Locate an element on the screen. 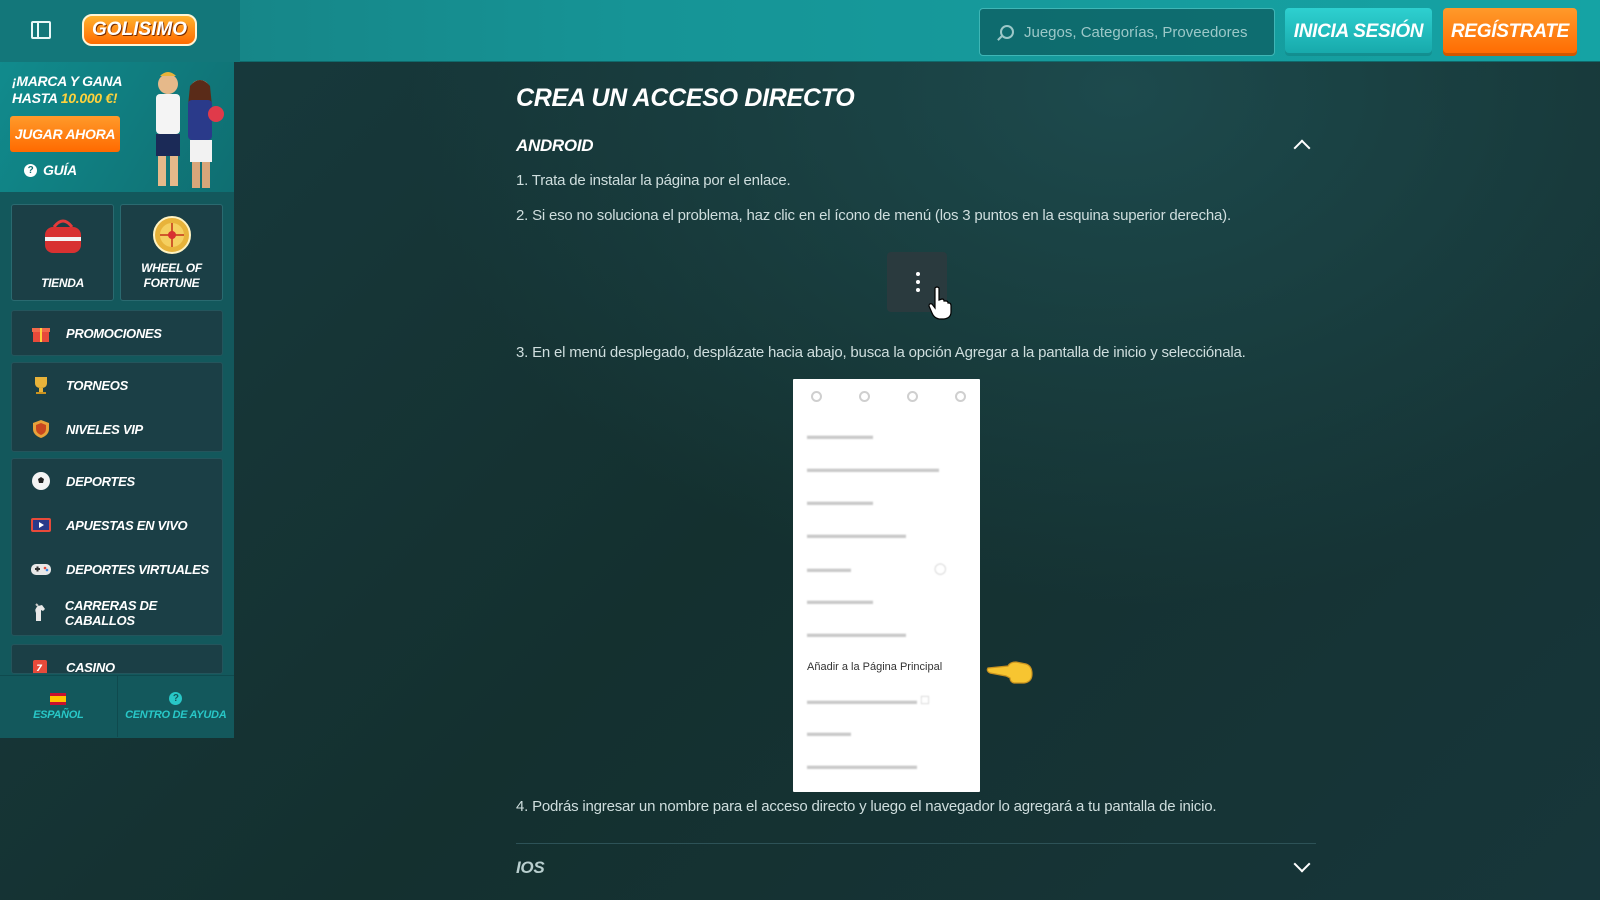  help-label: CENTRO DE AYUDA is located at coordinates (176, 715).